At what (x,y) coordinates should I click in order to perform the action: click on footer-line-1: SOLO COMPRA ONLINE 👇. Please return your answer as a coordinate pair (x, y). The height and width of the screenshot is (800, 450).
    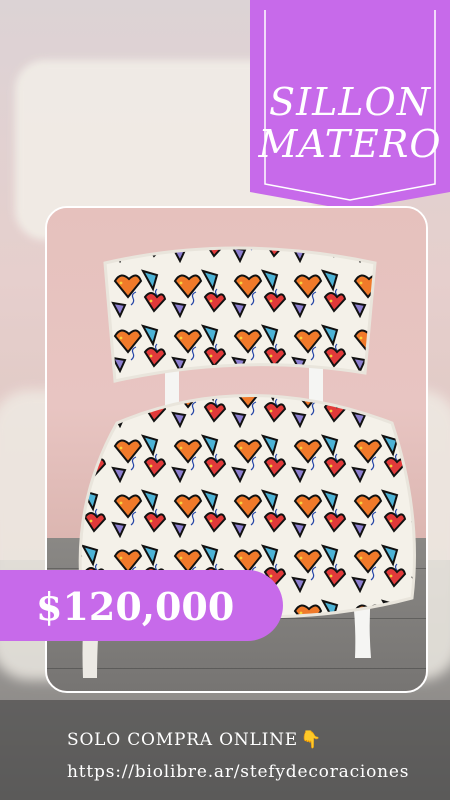
    Looking at the image, I should click on (194, 740).